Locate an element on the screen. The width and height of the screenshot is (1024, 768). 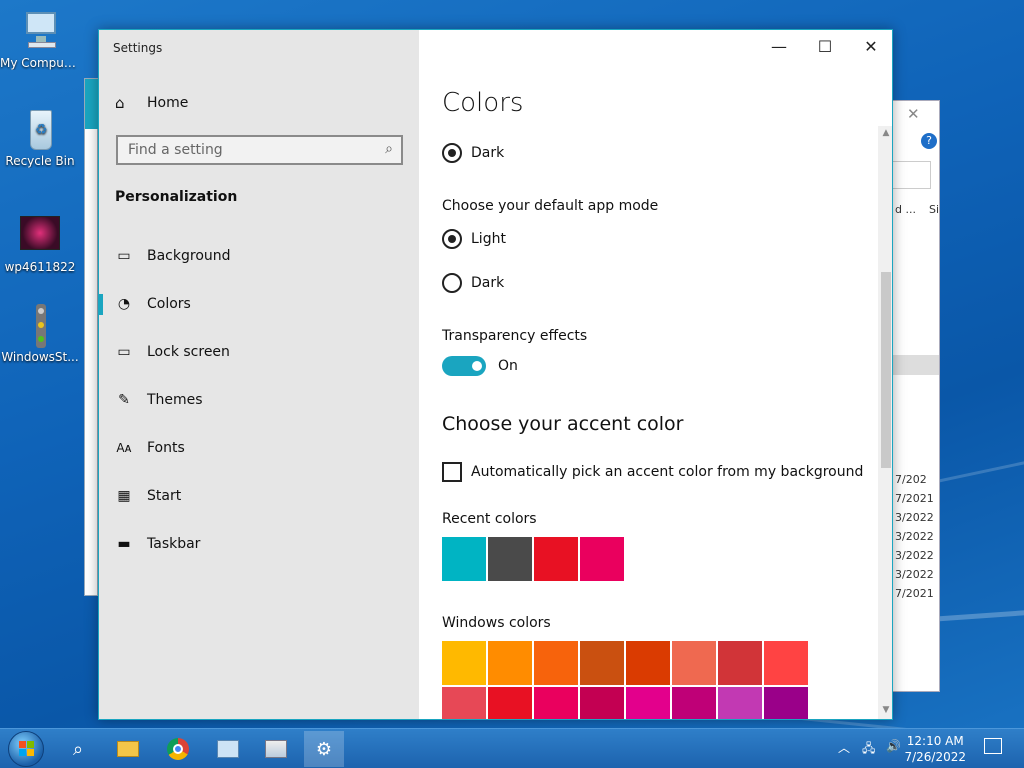
home-icon: ⌂ is located at coordinates (120, 103).